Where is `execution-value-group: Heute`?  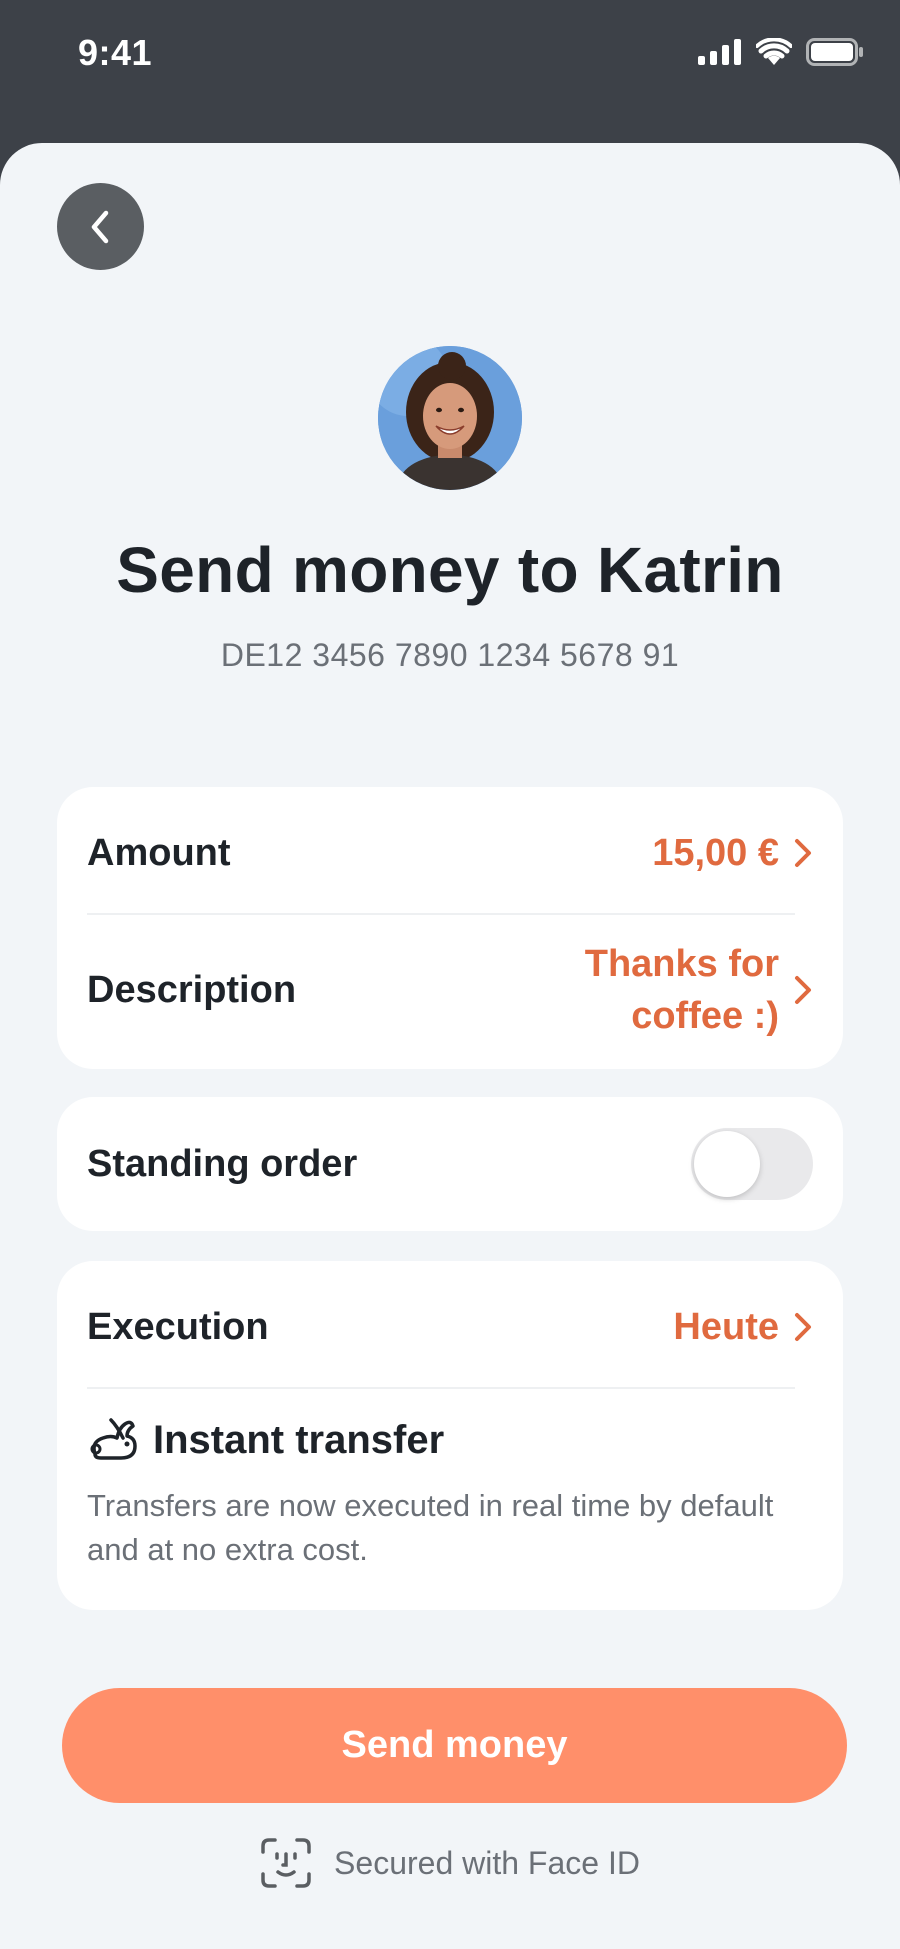 execution-value-group: Heute is located at coordinates (743, 1327).